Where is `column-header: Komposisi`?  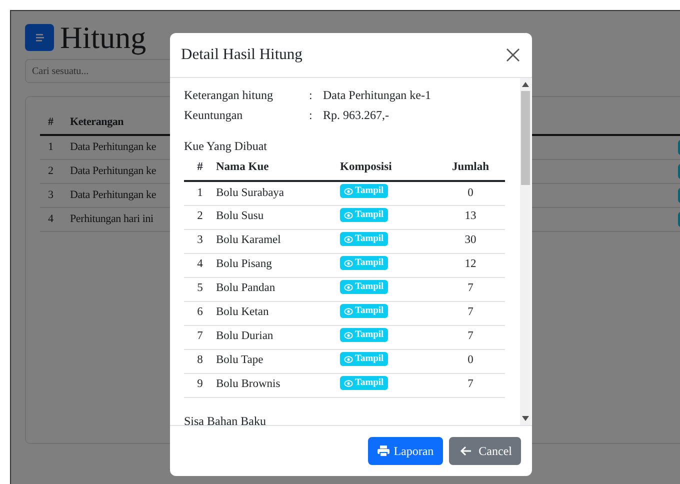 column-header: Komposisi is located at coordinates (388, 168).